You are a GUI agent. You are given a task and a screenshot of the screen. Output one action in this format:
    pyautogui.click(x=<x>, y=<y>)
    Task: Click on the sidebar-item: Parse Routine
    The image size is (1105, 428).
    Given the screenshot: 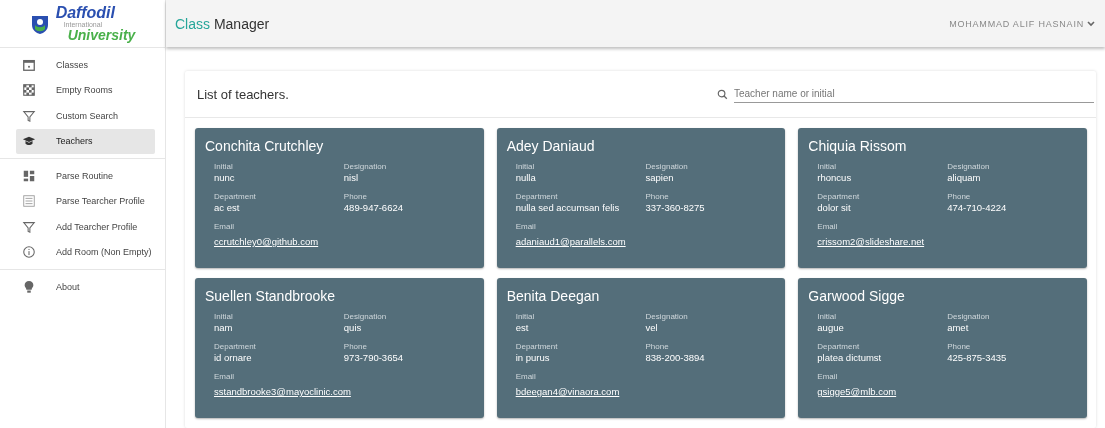 What is the action you would take?
    pyautogui.click(x=85, y=176)
    